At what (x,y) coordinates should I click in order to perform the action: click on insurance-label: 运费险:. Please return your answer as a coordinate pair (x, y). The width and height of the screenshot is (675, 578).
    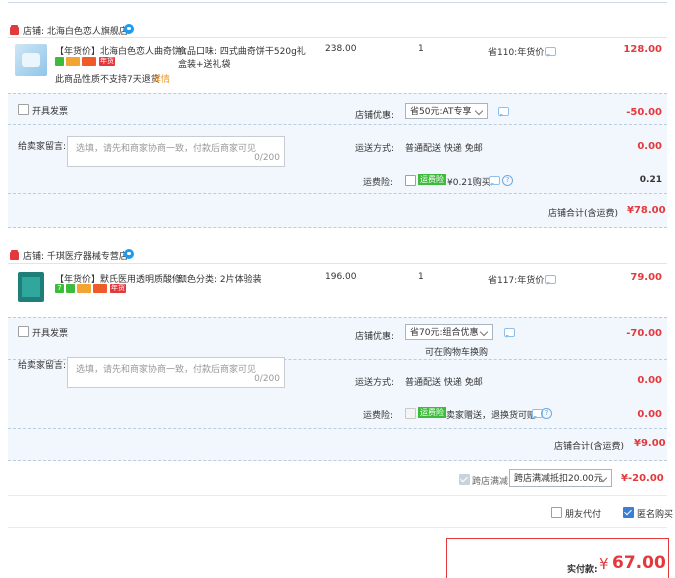
    Looking at the image, I should click on (378, 183).